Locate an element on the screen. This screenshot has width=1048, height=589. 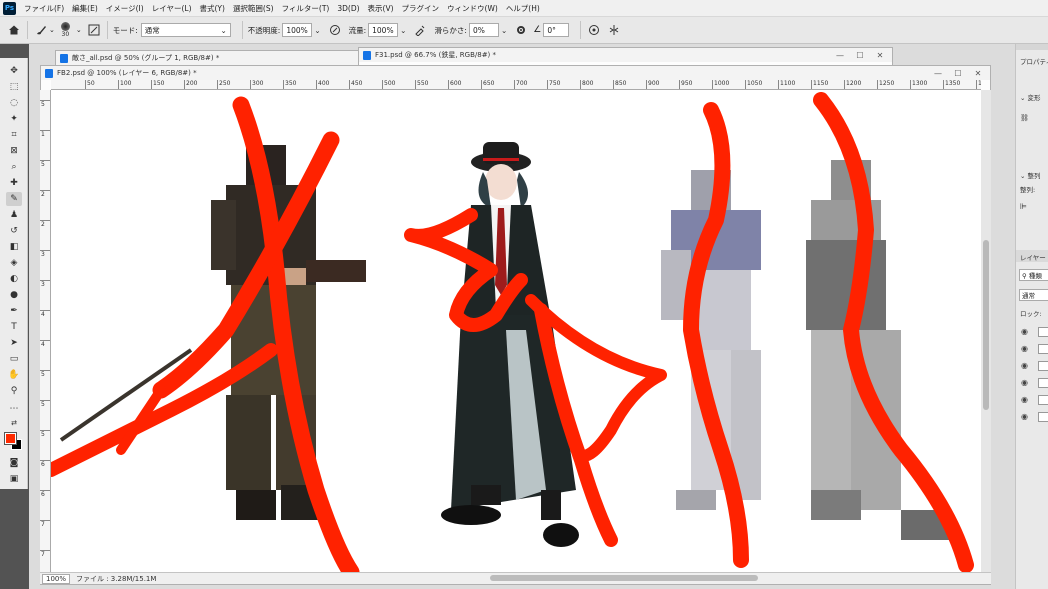
crop-tool-icon: ⌗ is located at coordinates (14, 135).